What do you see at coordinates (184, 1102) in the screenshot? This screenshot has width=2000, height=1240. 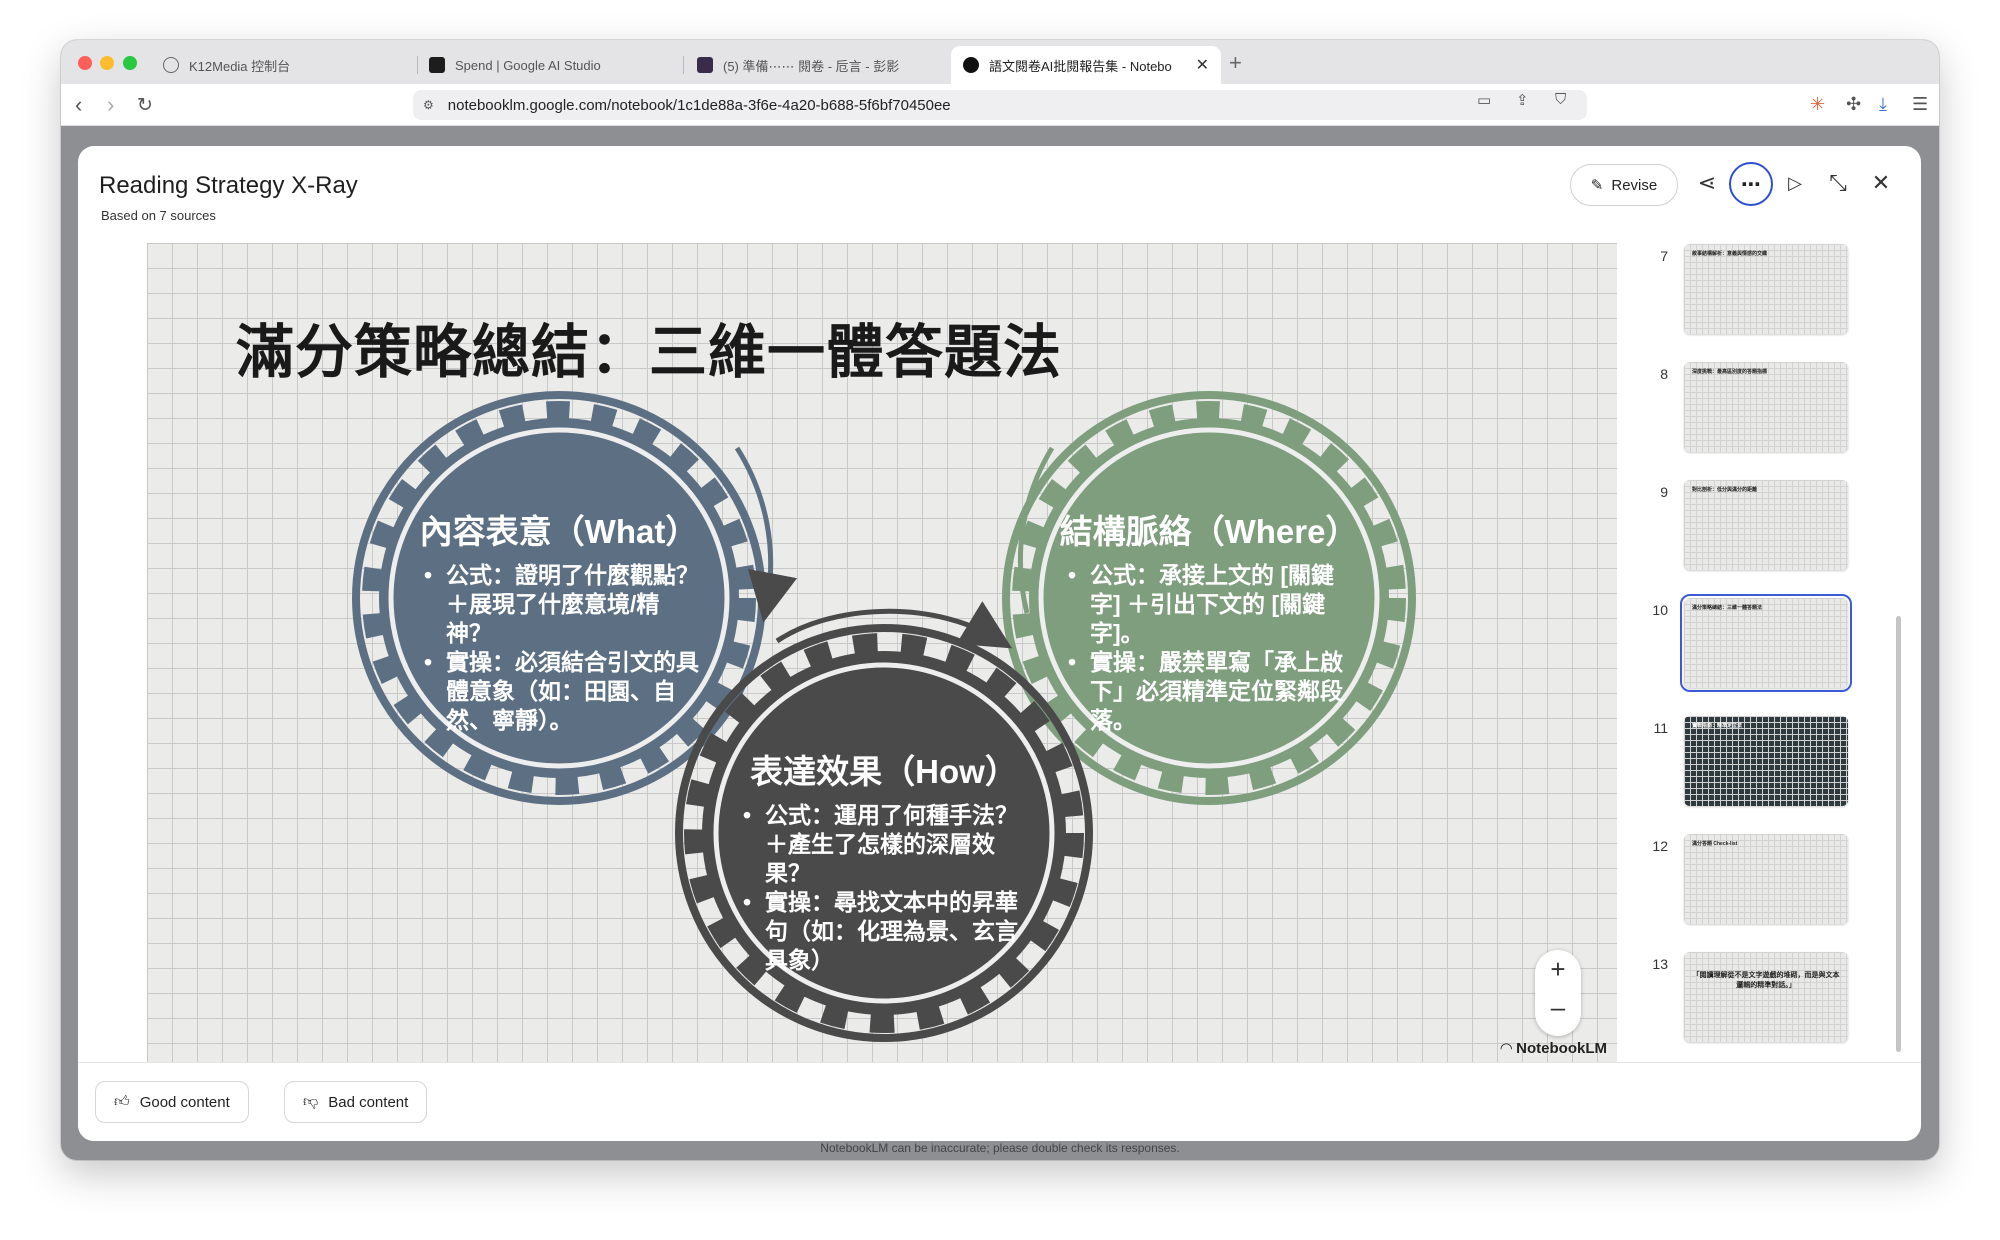 I see `good-content-label: Good content` at bounding box center [184, 1102].